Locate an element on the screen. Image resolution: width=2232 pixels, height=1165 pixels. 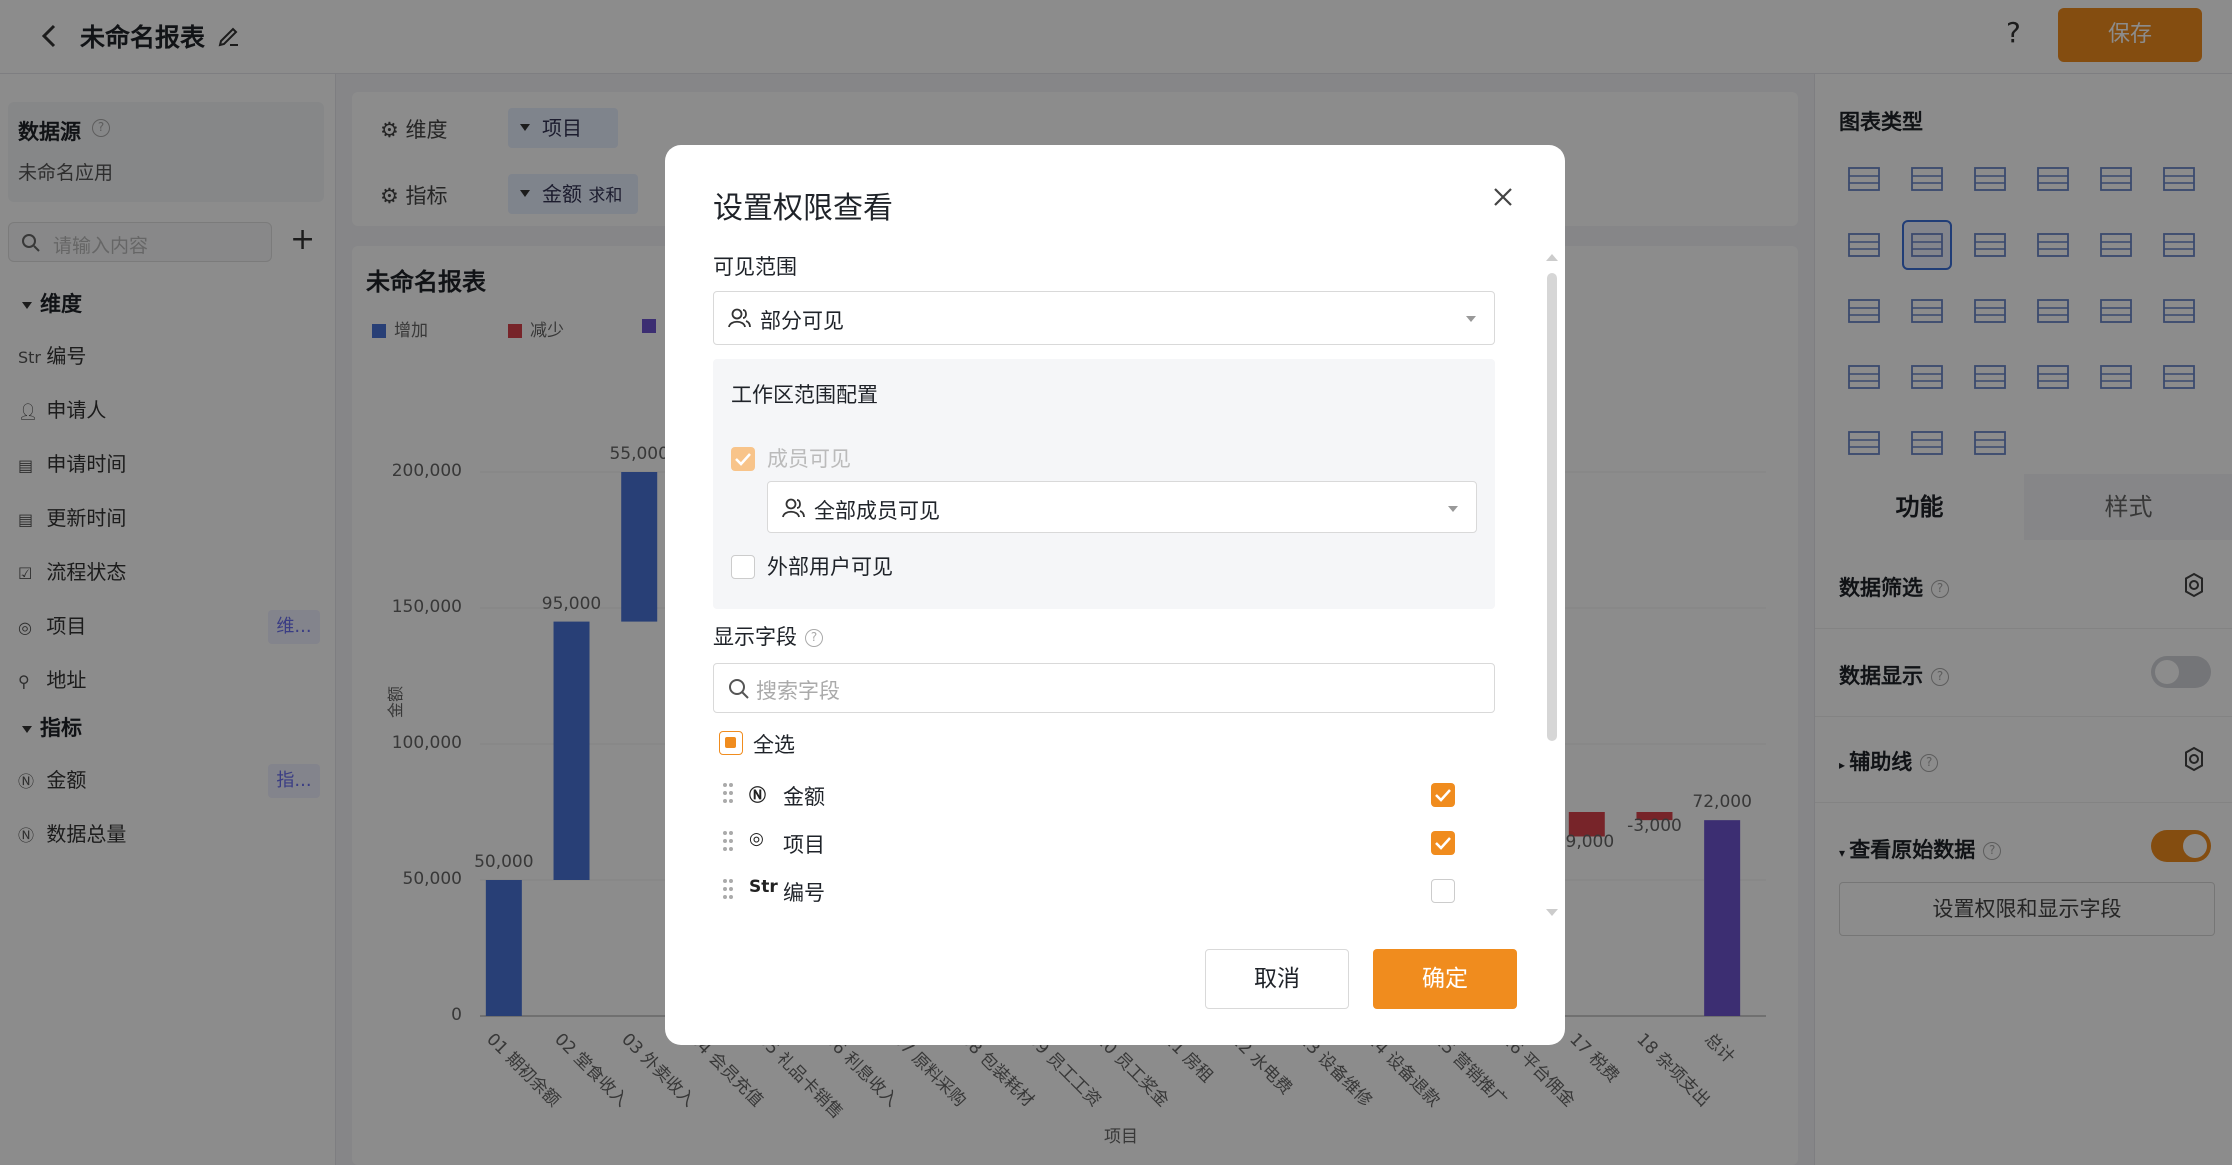
visible-range-label: 可见范围 is located at coordinates (755, 267).